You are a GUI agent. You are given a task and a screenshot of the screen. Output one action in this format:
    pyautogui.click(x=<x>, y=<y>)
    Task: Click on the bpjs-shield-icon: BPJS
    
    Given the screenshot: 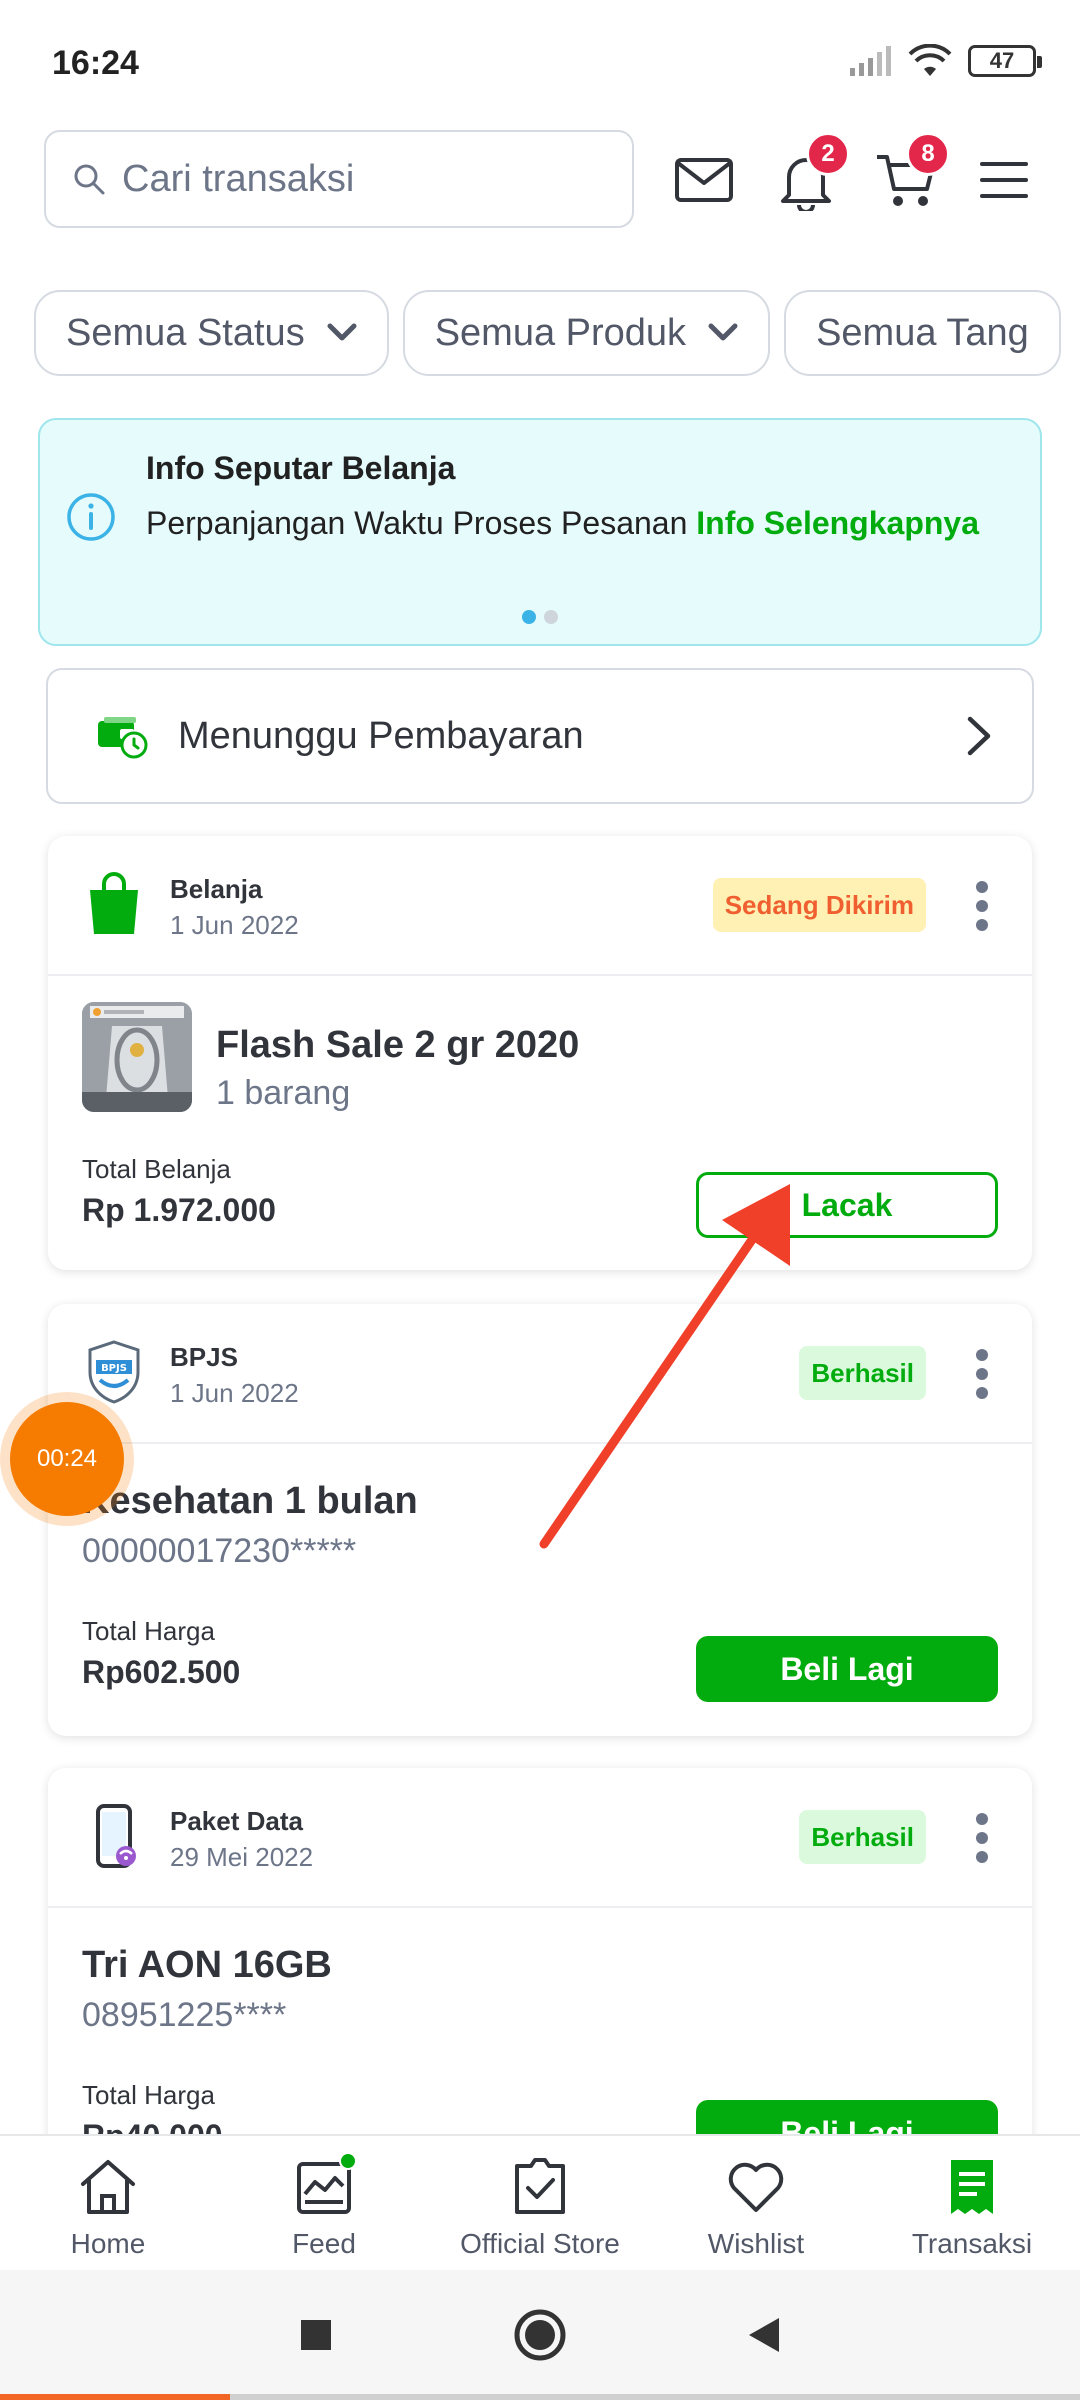 What is the action you would take?
    pyautogui.click(x=114, y=1372)
    